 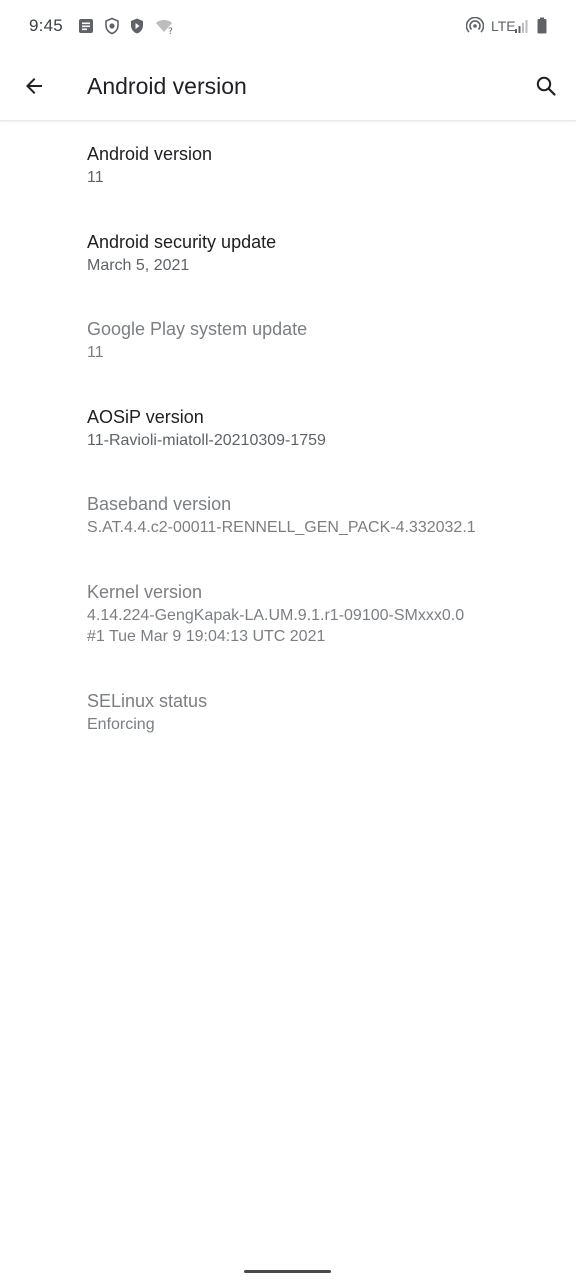 What do you see at coordinates (197, 329) in the screenshot?
I see `pref-title: Google Play system update` at bounding box center [197, 329].